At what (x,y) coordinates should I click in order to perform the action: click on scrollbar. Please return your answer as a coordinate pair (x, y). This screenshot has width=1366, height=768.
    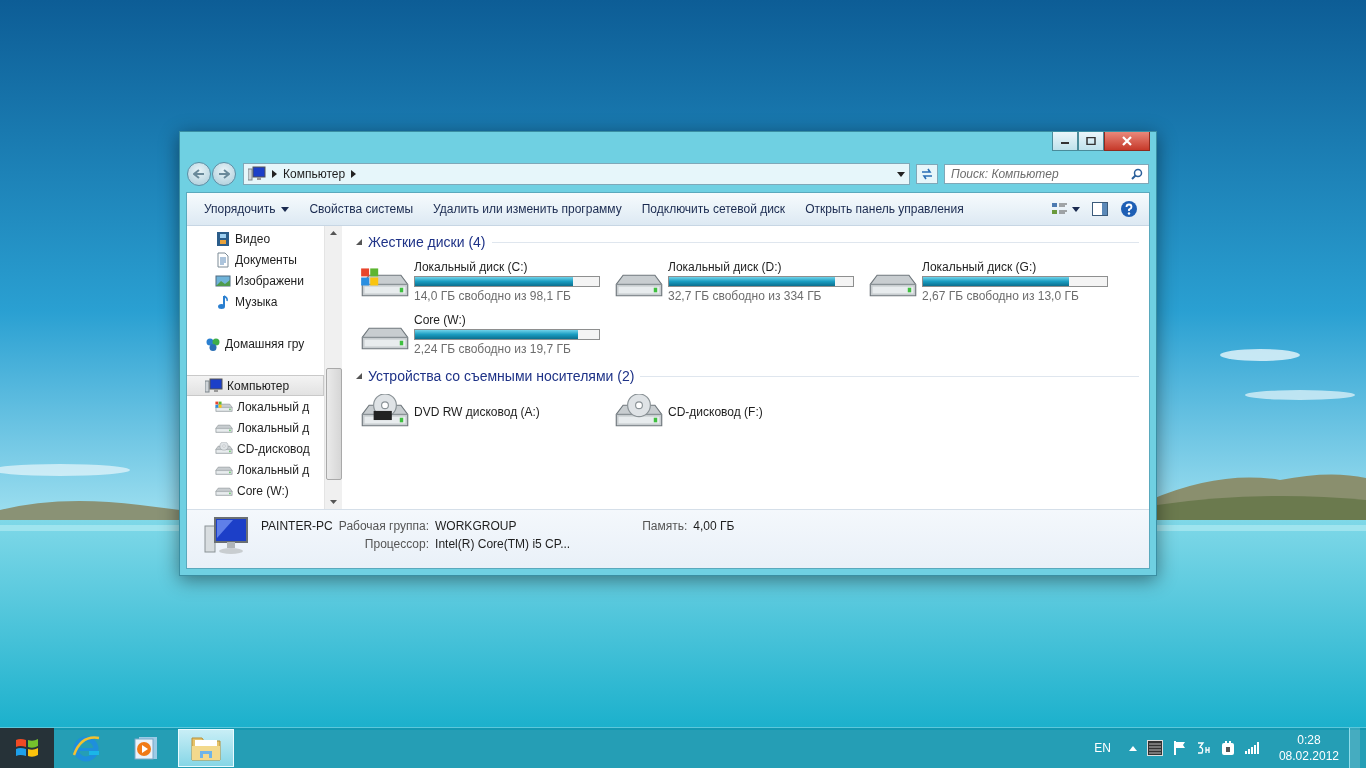
    Looking at the image, I should click on (333, 367).